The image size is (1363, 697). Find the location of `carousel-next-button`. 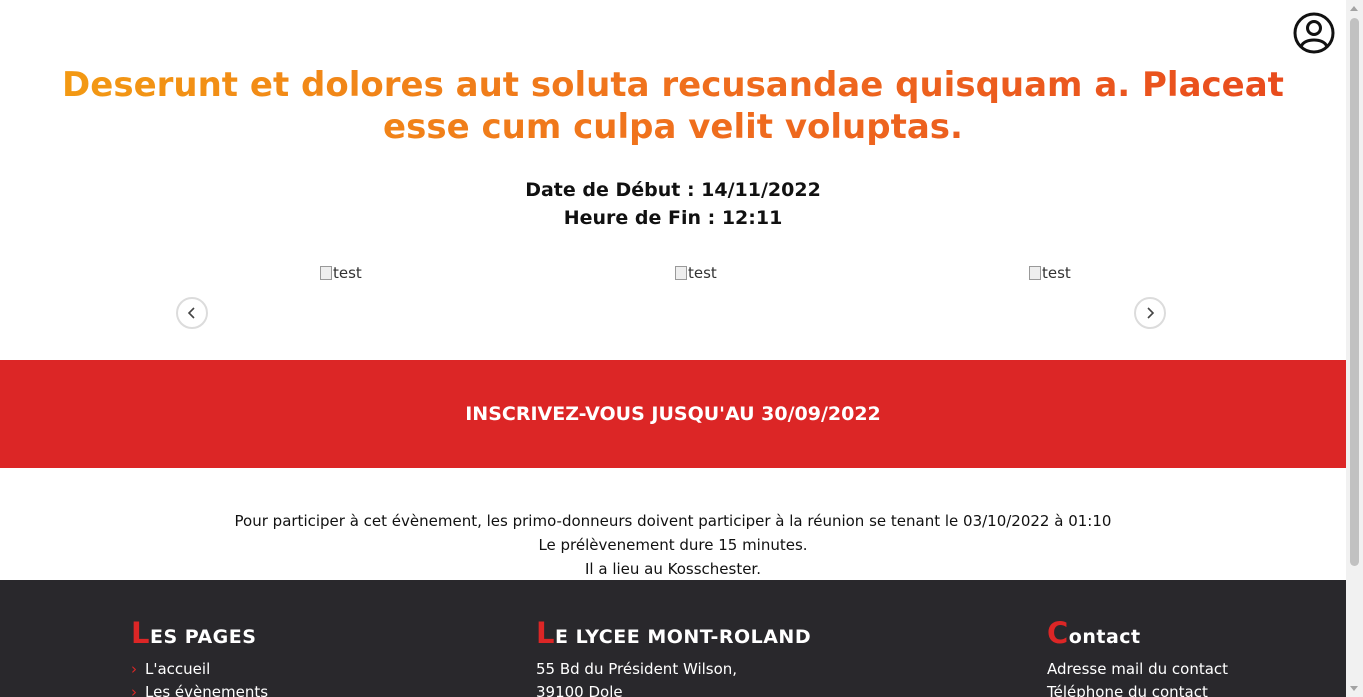

carousel-next-button is located at coordinates (1150, 313).